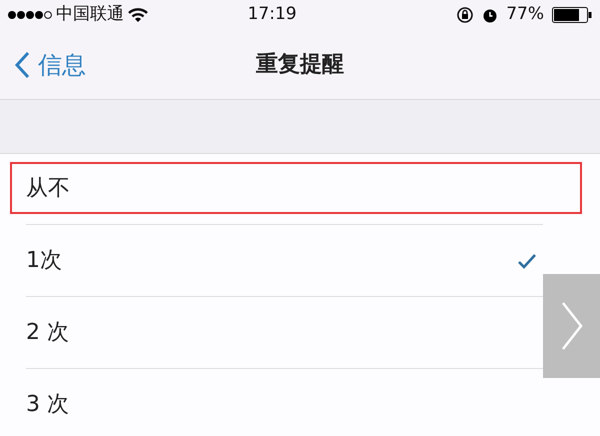  I want to click on rotation-lock-icon, so click(465, 15).